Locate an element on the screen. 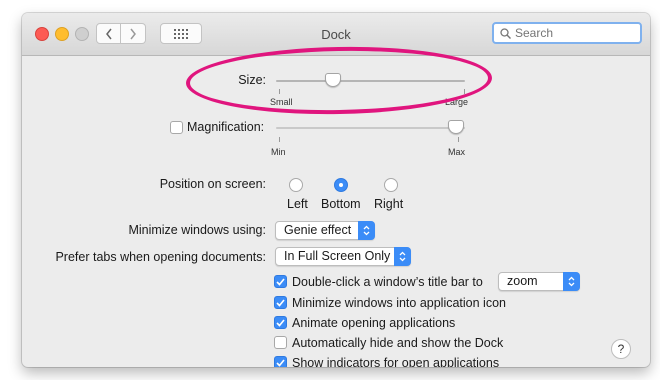 The height and width of the screenshot is (380, 660). position-option-right: Right is located at coordinates (389, 204).